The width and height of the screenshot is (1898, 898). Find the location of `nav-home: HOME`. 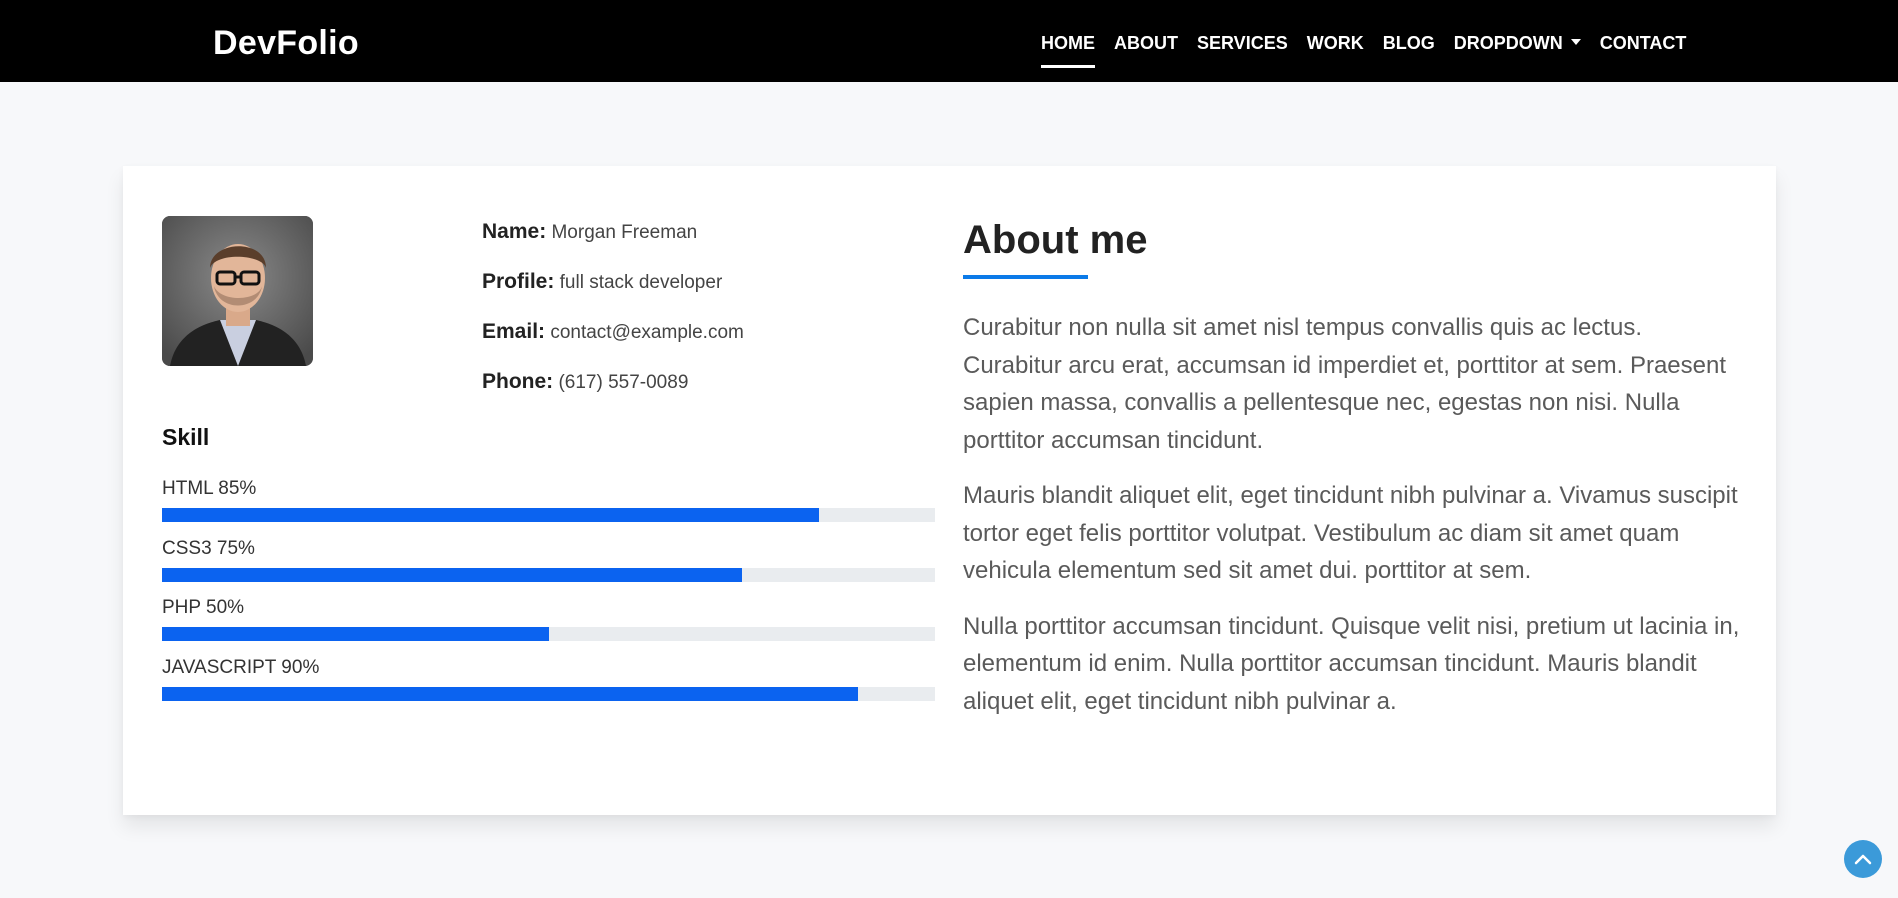

nav-home: HOME is located at coordinates (1068, 50).